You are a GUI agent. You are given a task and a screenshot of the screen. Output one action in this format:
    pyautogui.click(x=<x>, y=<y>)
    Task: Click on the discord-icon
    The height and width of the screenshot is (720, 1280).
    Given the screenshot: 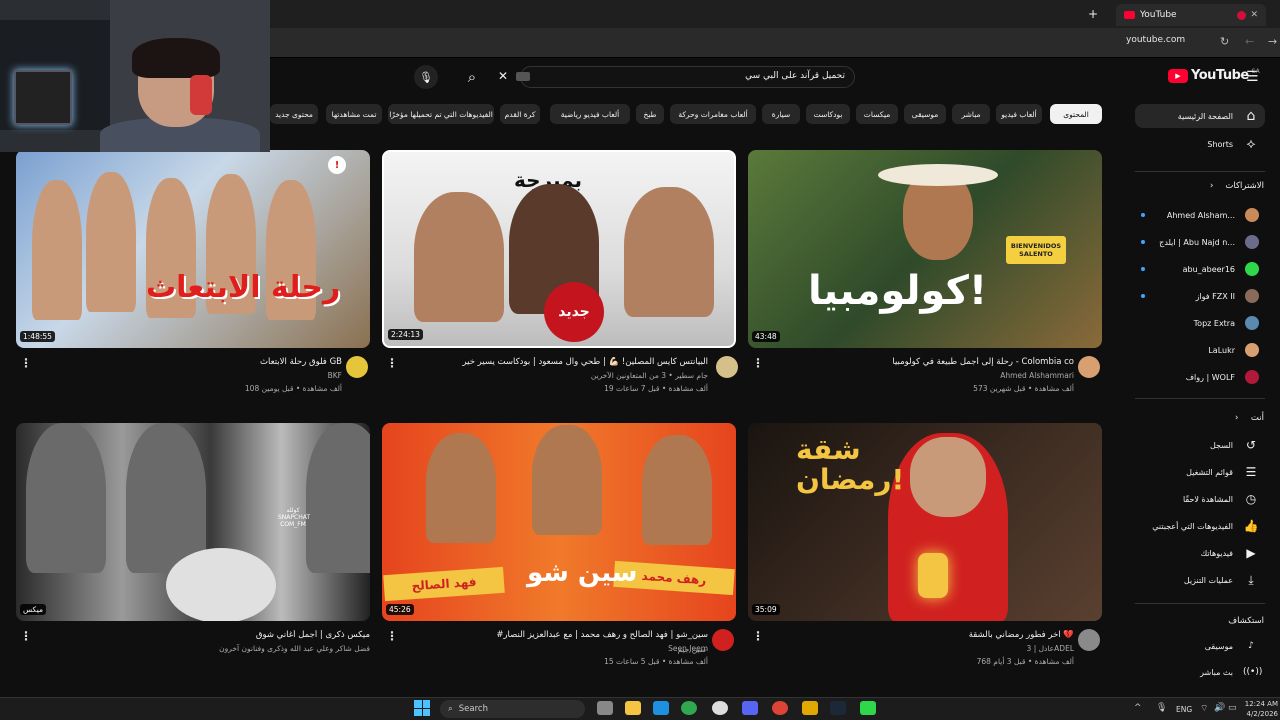 What is the action you would take?
    pyautogui.click(x=750, y=708)
    